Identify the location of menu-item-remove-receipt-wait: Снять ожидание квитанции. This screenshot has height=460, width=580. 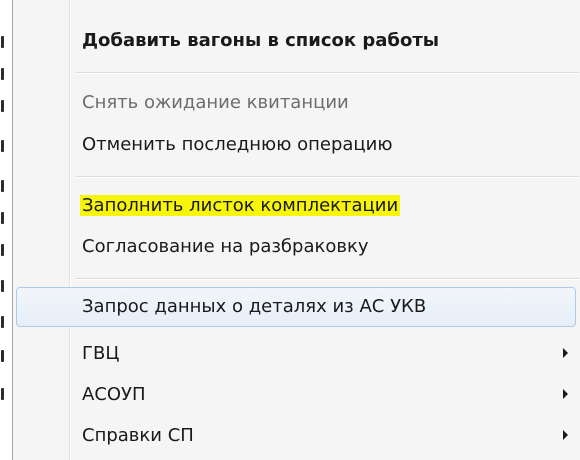
(296, 103).